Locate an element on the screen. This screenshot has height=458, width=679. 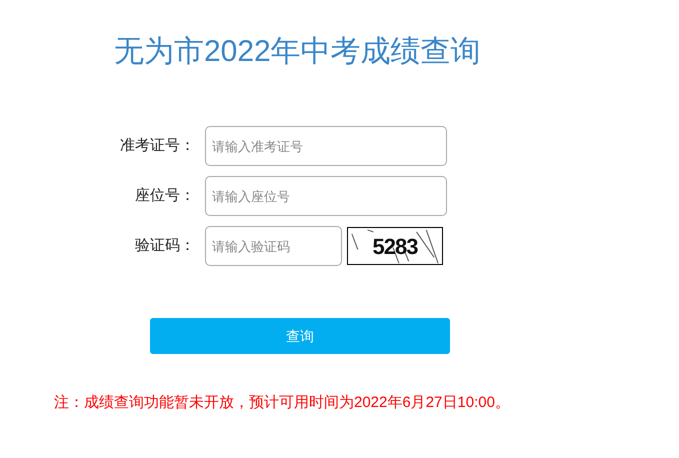
field-label: 座位号： is located at coordinates (165, 196).